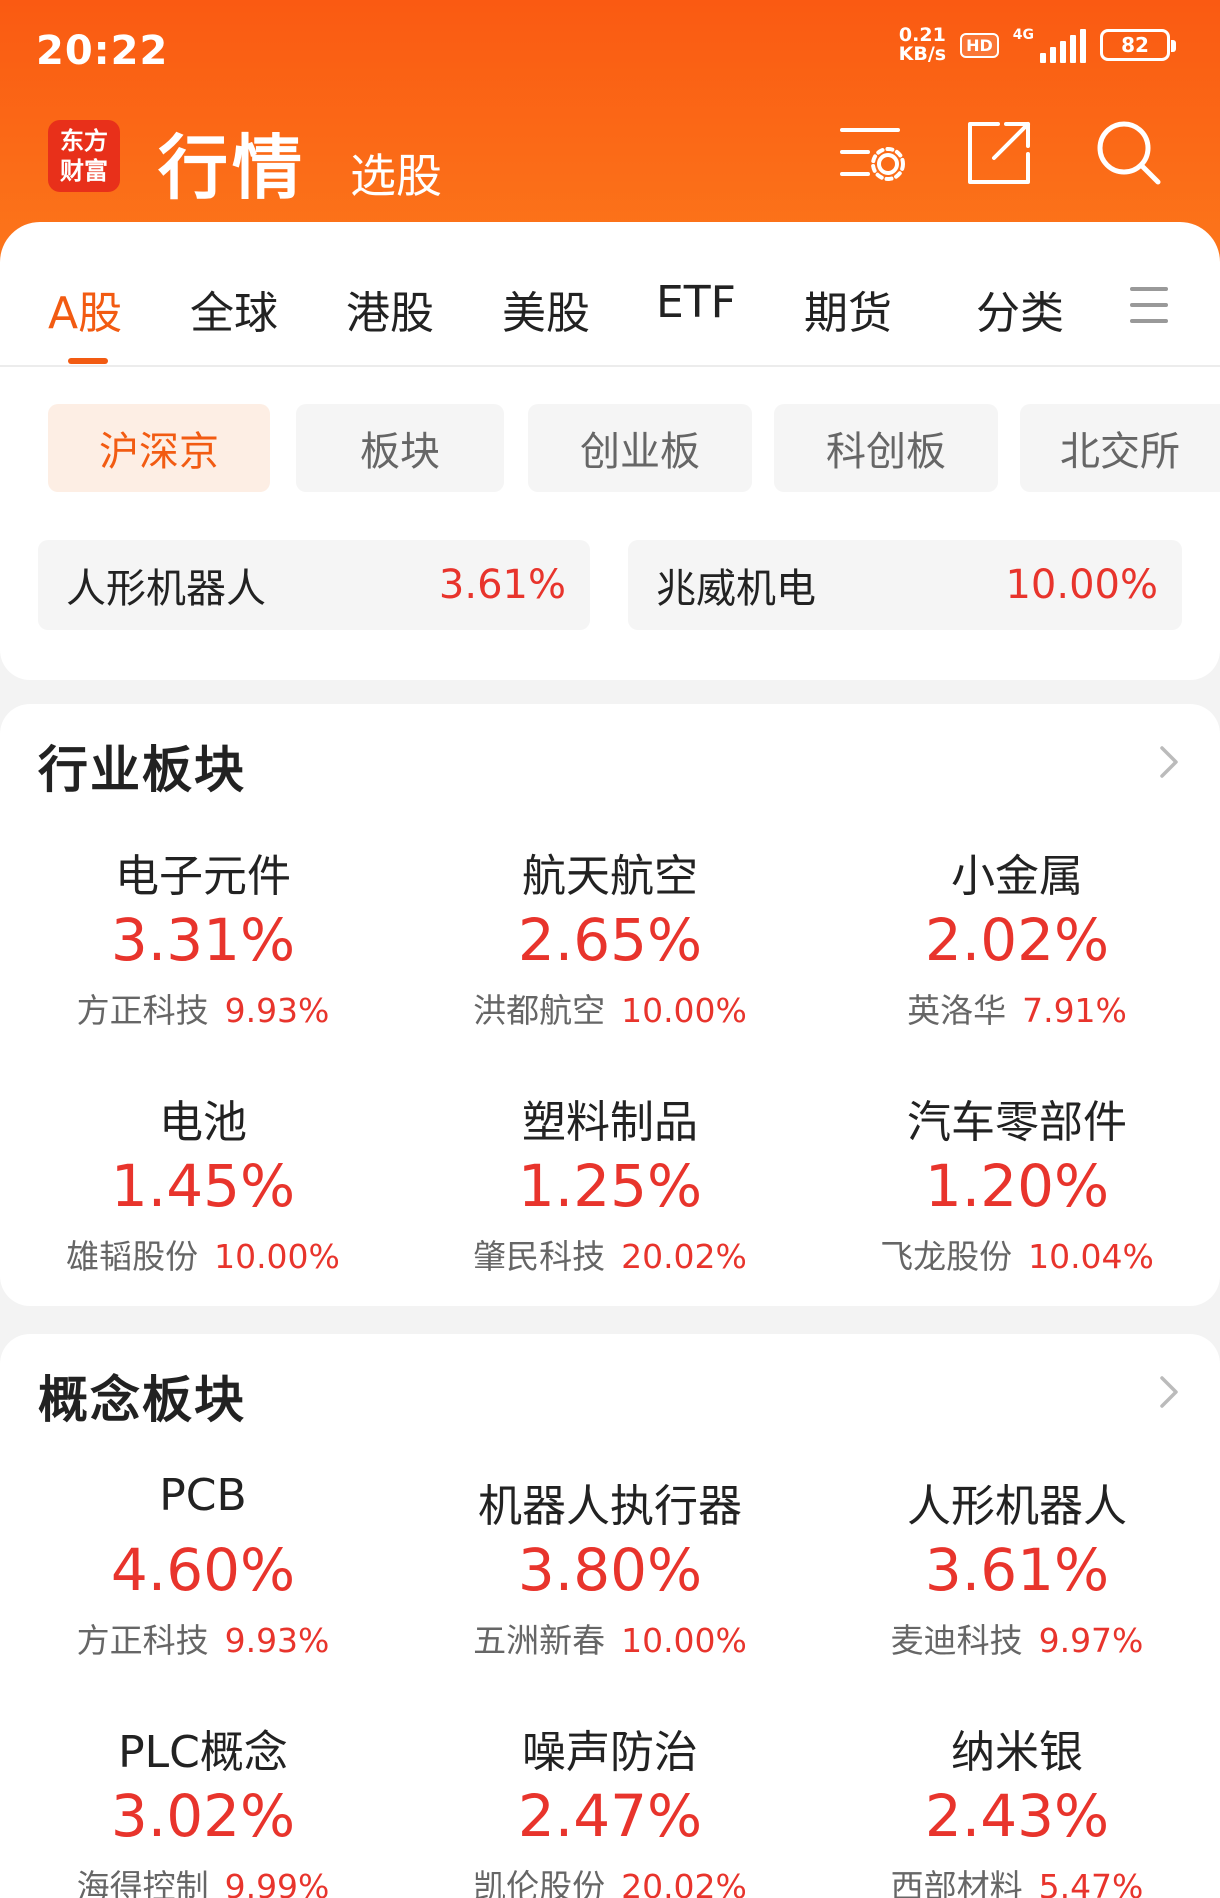 The width and height of the screenshot is (1220, 1898). I want to click on sector-item: 汽车零部件 1.20% 飞龙股份 10.04%, so click(1017, 1182).